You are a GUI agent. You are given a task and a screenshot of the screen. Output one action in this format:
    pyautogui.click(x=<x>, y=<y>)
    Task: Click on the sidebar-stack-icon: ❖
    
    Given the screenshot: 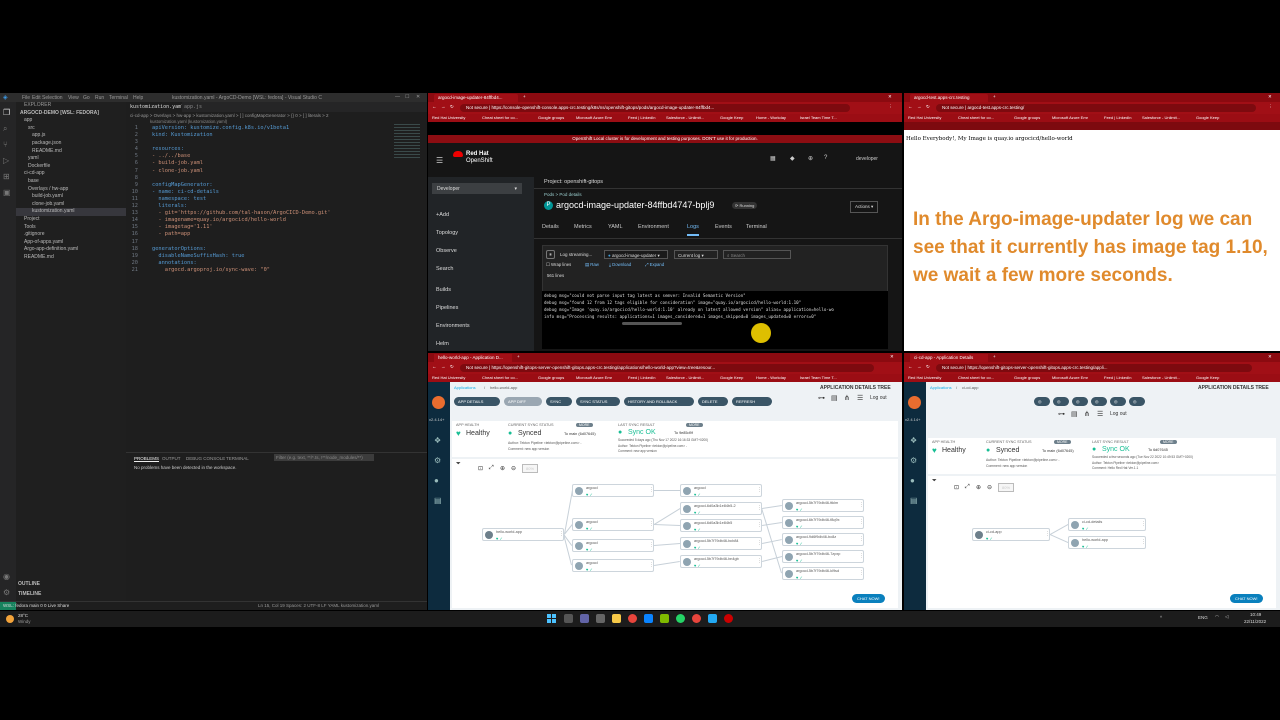 What is the action you would take?
    pyautogui.click(x=437, y=440)
    